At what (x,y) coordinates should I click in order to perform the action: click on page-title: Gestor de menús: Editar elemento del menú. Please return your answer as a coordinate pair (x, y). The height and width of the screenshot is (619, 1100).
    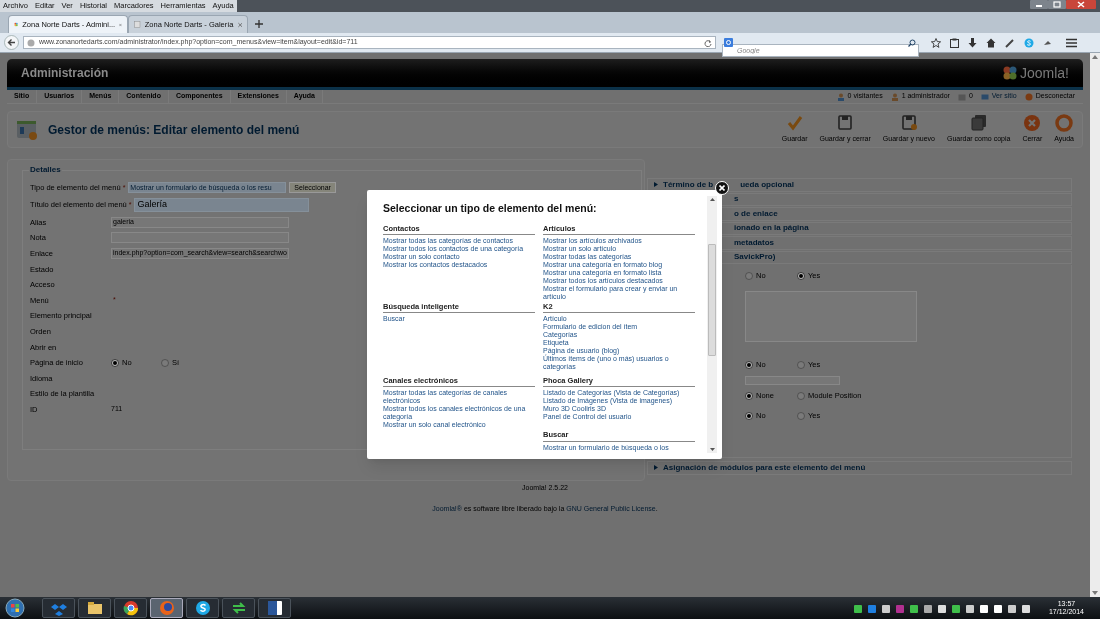
    Looking at the image, I should click on (174, 130).